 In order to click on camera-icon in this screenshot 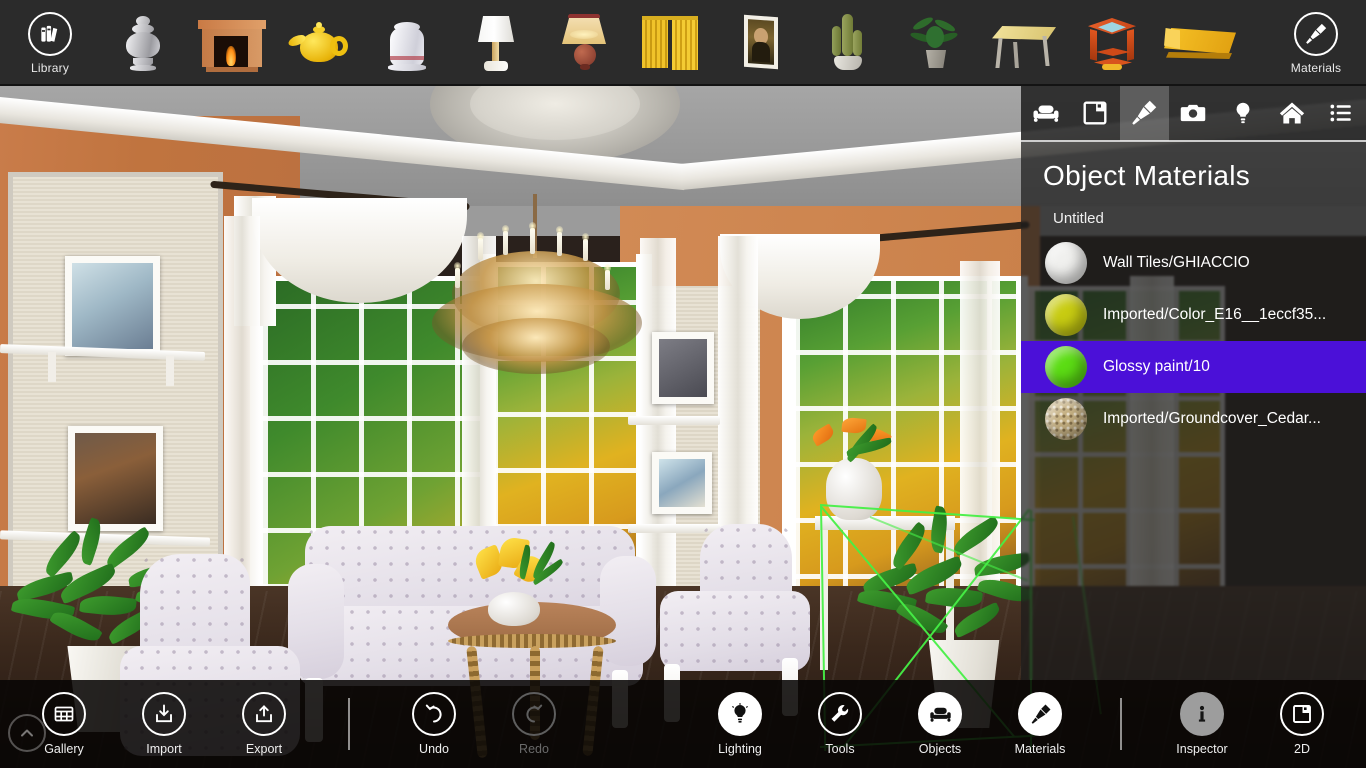, I will do `click(1193, 113)`.